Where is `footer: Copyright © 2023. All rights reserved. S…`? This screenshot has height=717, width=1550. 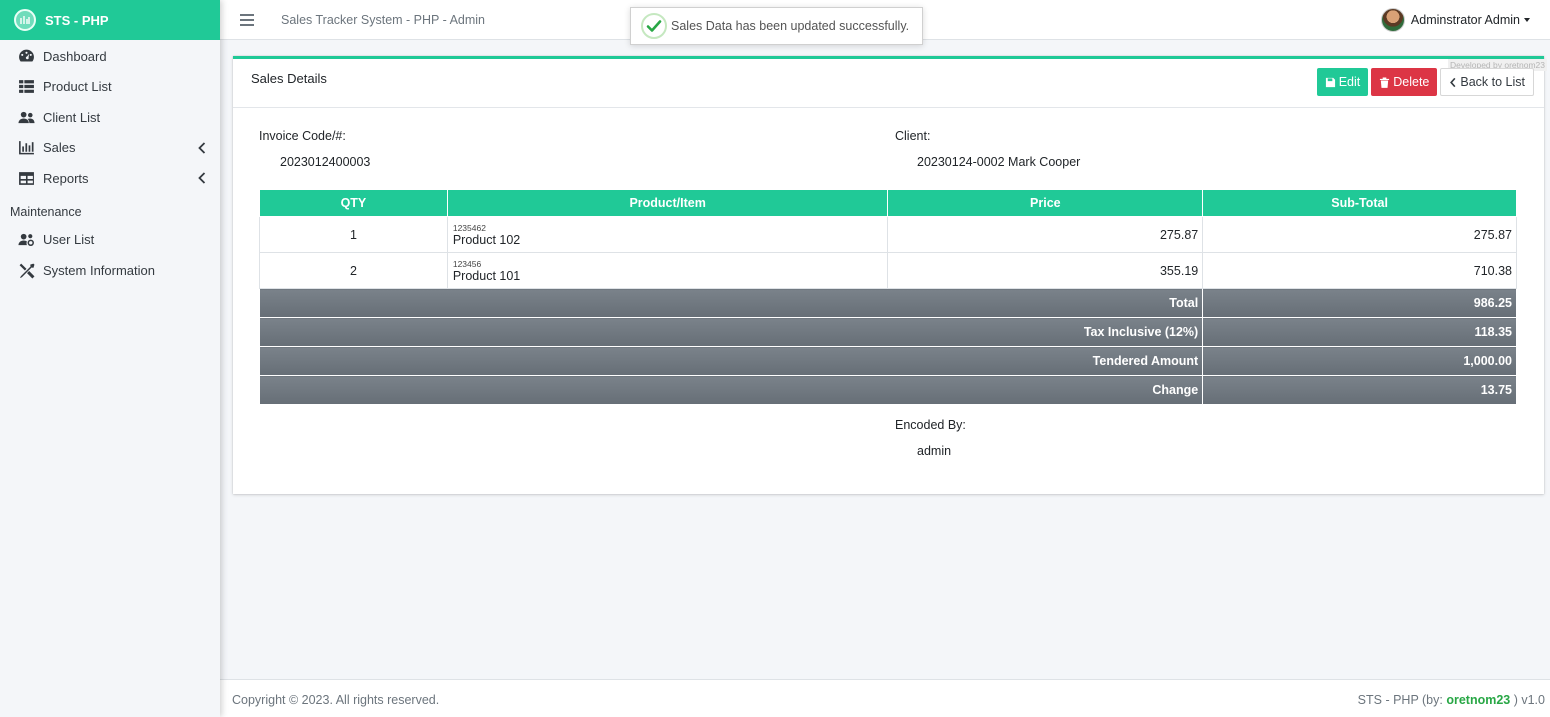
footer: Copyright © 2023. All rights reserved. S… is located at coordinates (885, 698).